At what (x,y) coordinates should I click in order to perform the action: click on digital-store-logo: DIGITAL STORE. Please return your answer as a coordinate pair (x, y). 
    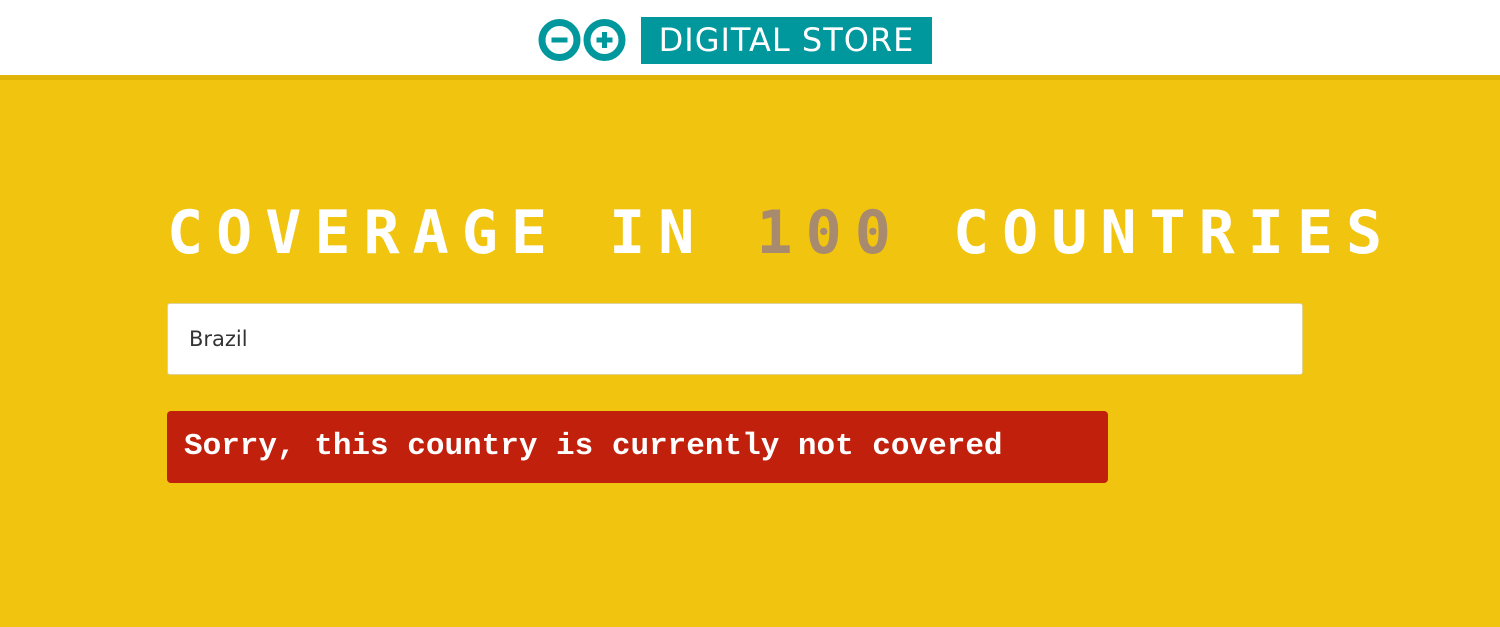
    Looking at the image, I should click on (734, 40).